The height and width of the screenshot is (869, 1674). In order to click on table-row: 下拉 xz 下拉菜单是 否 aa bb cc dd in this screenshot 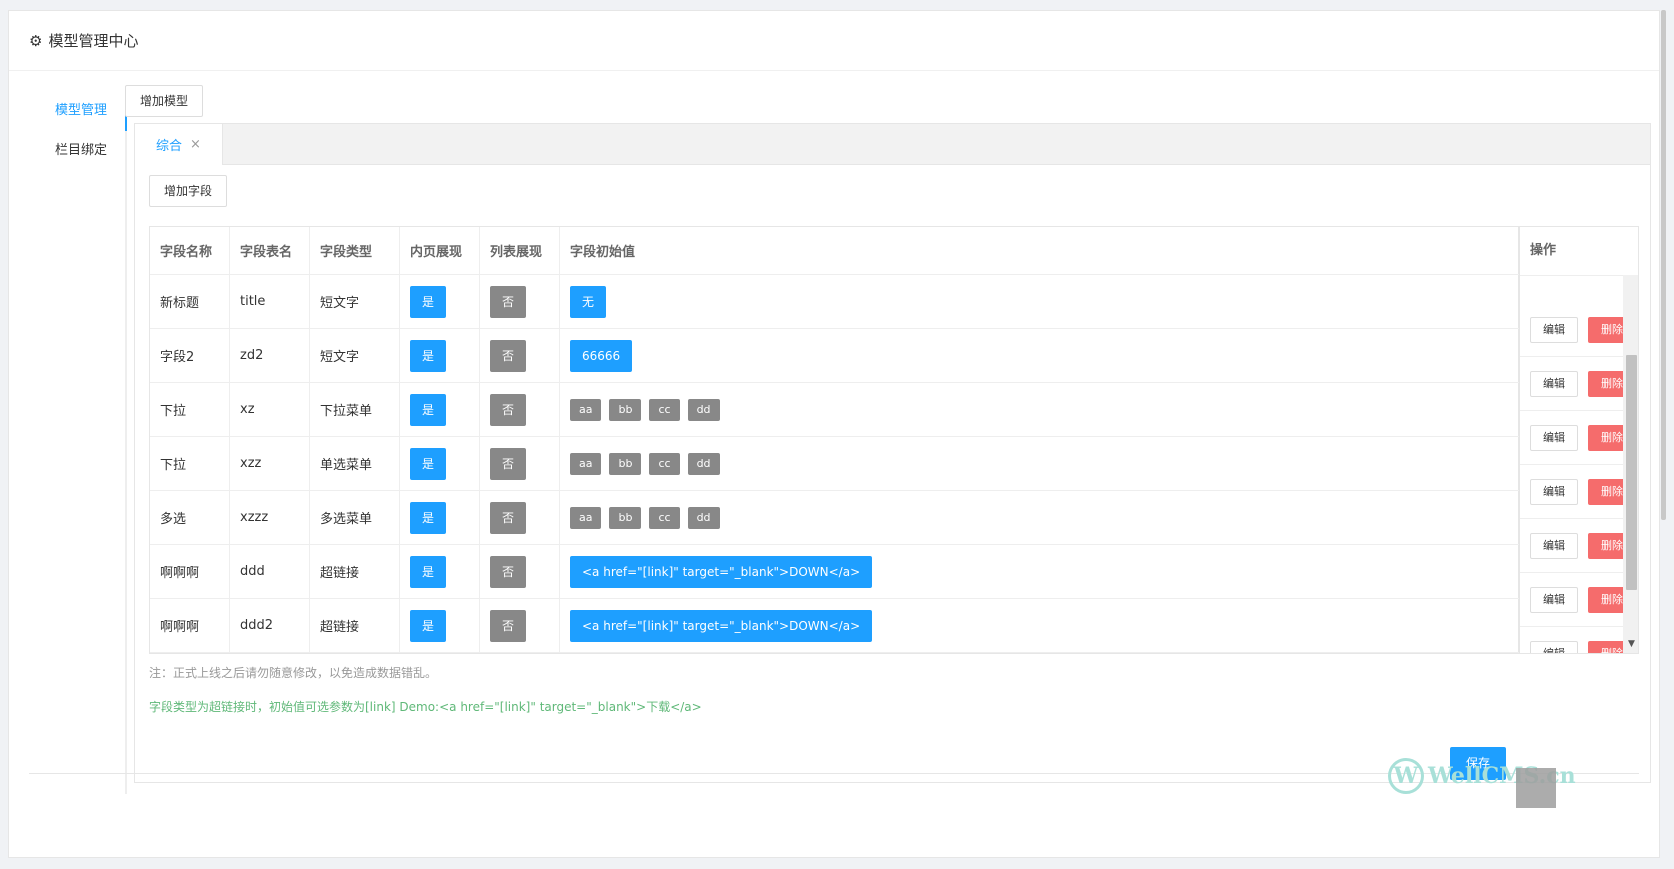, I will do `click(834, 410)`.